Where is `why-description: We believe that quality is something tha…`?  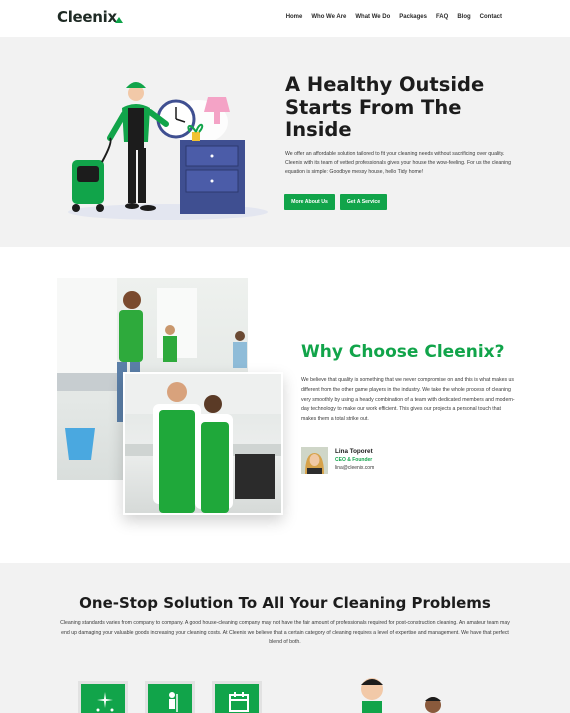
why-description: We believe that quality is something tha… is located at coordinates (408, 400).